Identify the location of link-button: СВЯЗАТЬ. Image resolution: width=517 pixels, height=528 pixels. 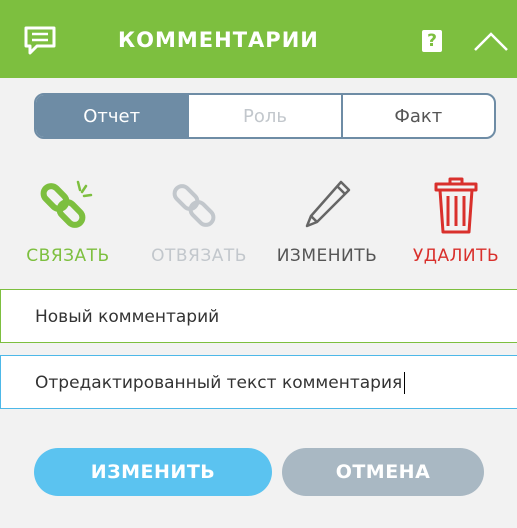
(68, 223).